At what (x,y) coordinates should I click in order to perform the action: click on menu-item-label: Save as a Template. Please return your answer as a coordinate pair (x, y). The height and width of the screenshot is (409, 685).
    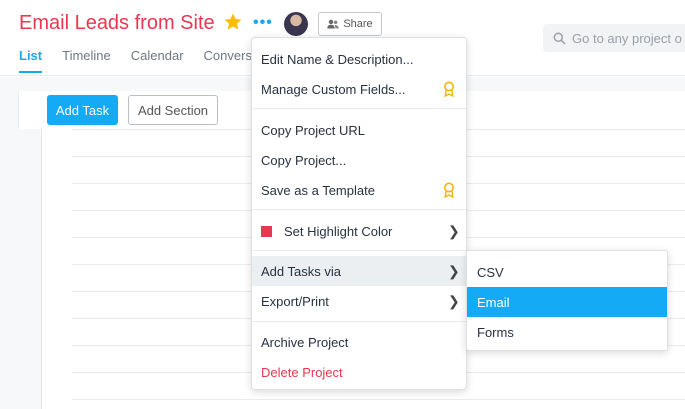
    Looking at the image, I should click on (318, 190).